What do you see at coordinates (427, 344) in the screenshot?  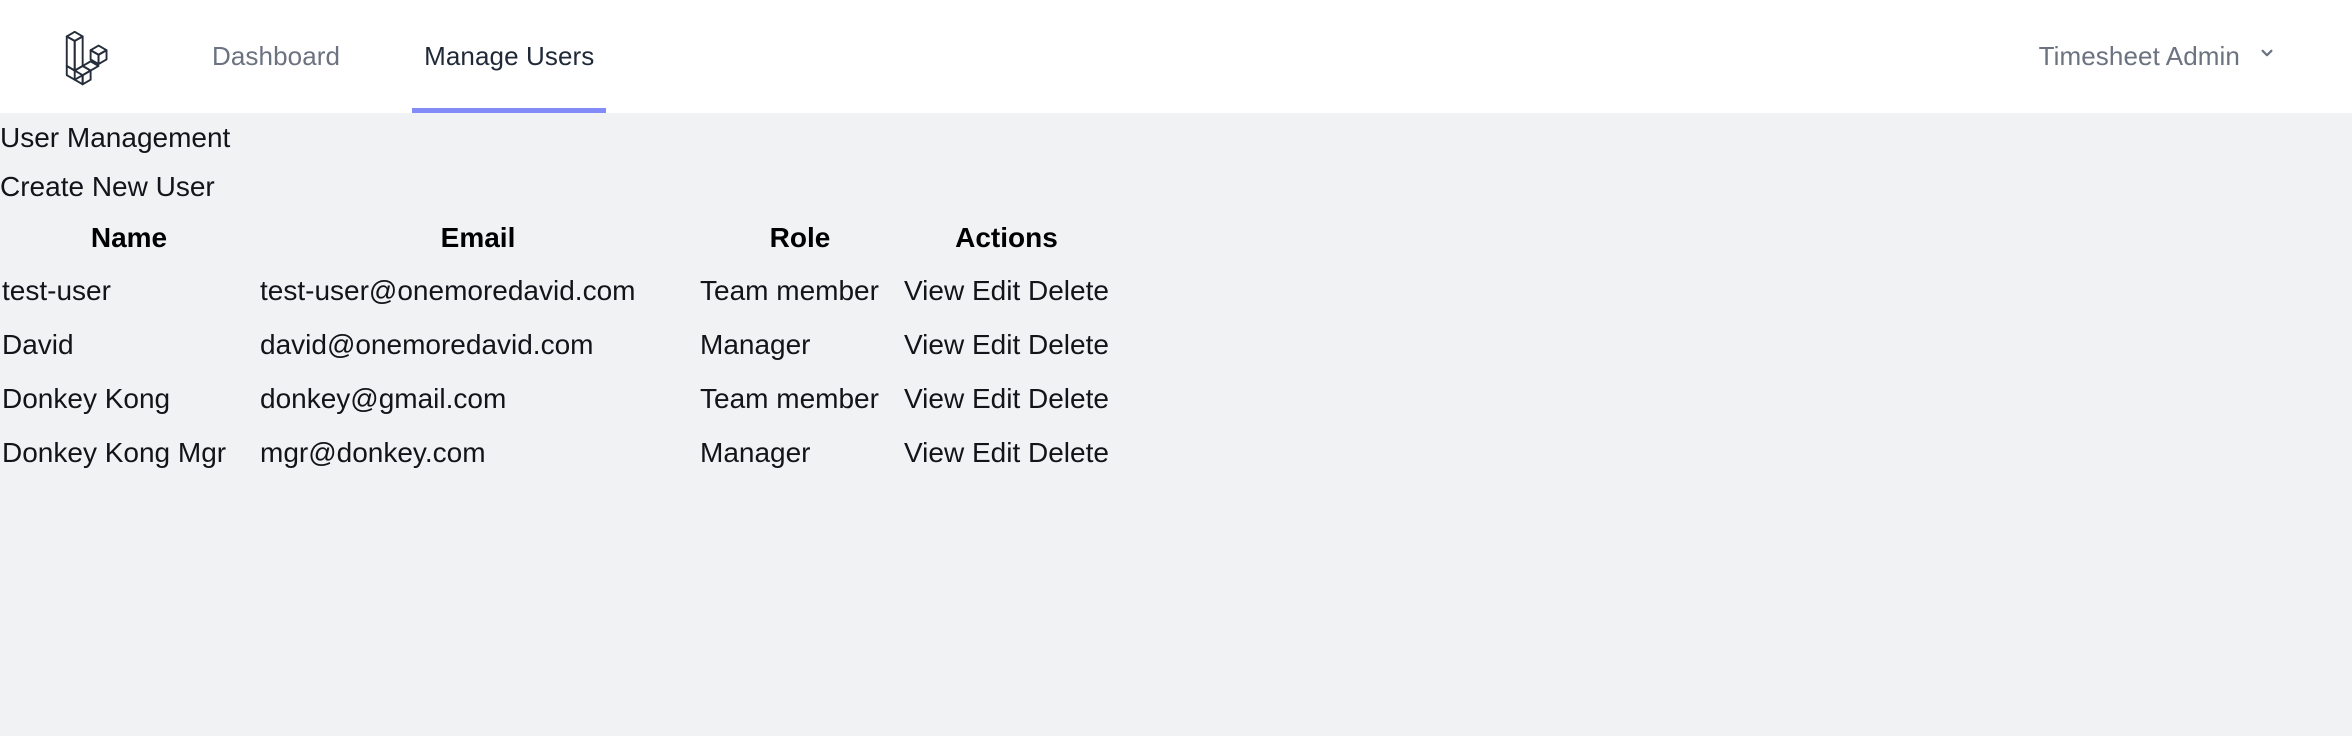 I see `cell-user-email: david@onemoredavid.com` at bounding box center [427, 344].